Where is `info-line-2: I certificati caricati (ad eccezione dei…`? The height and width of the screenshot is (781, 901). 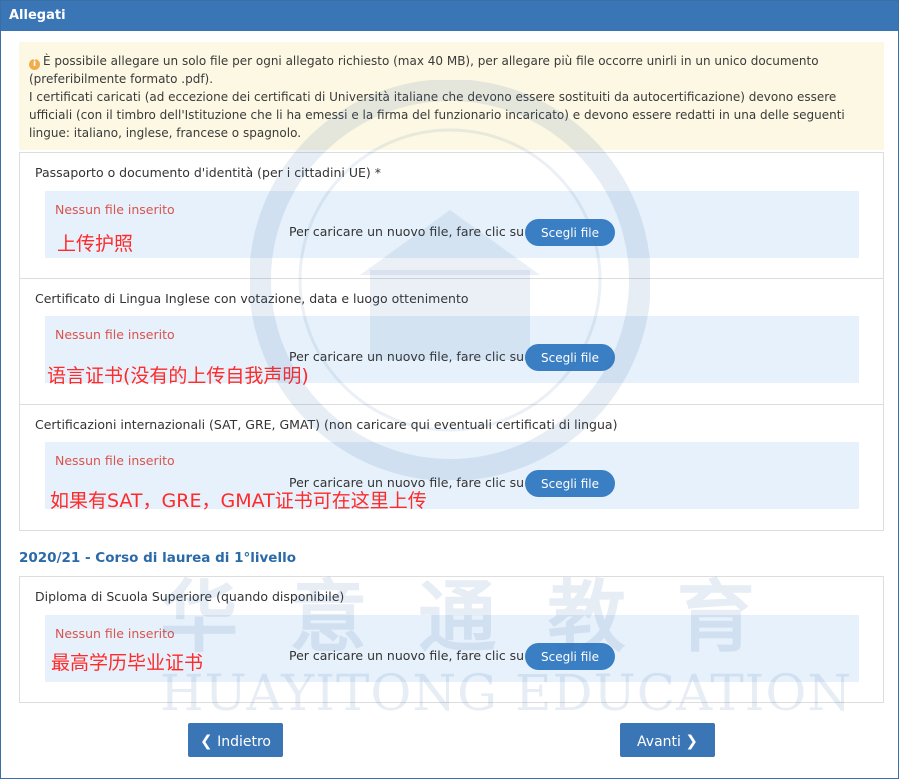 info-line-2: I certificati caricati (ad eccezione dei… is located at coordinates (437, 115).